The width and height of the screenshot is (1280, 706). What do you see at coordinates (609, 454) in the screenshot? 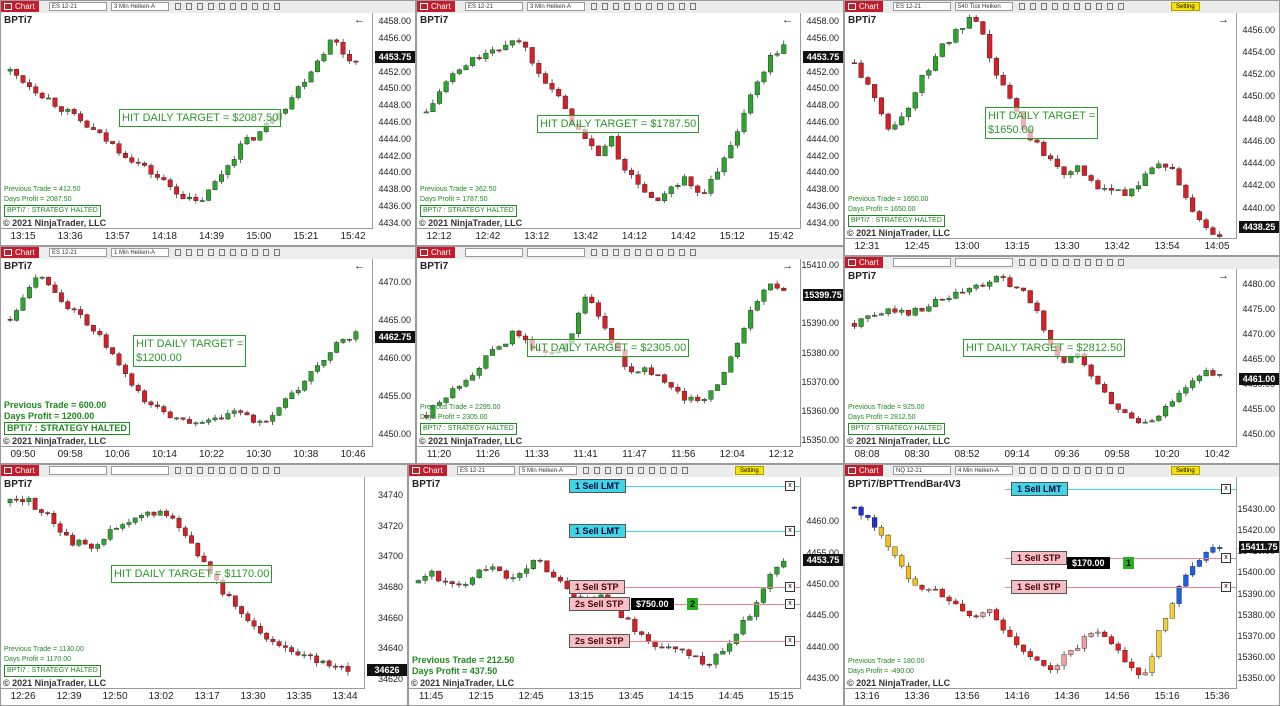
I see `time-axis: 11:20 11:26 11:33 11:41 11:47 11:56 12:04 12:12` at bounding box center [609, 454].